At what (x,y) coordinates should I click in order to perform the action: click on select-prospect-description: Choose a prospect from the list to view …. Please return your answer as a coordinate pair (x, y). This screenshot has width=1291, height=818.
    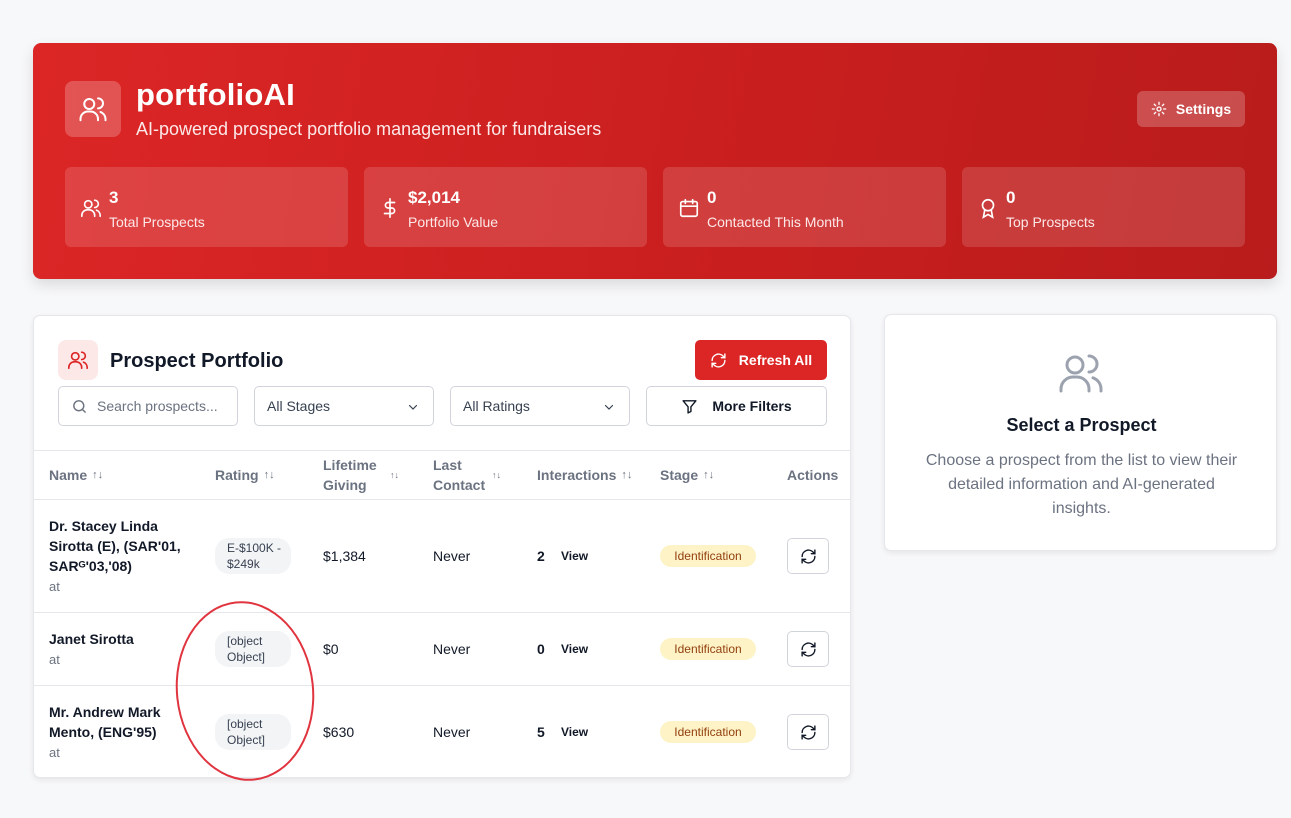
    Looking at the image, I should click on (1081, 484).